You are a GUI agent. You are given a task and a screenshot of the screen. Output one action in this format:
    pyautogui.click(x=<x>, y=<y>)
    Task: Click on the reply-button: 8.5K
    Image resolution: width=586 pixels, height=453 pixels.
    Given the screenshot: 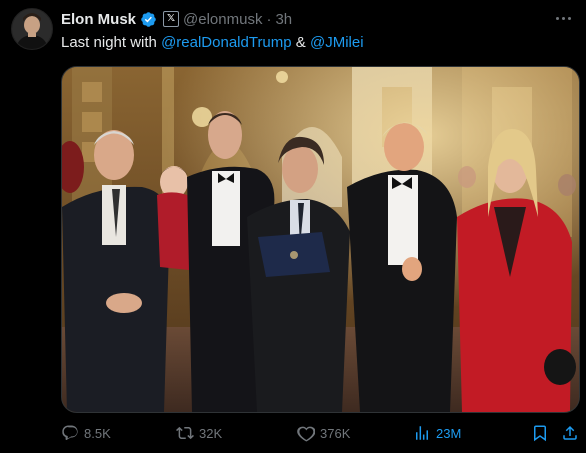 What is the action you would take?
    pyautogui.click(x=86, y=433)
    